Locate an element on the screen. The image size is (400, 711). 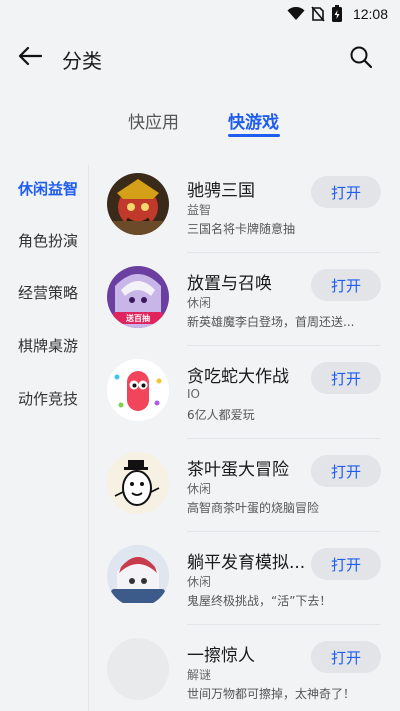
tab-quick-games: 快游戏 is located at coordinates (253, 120).